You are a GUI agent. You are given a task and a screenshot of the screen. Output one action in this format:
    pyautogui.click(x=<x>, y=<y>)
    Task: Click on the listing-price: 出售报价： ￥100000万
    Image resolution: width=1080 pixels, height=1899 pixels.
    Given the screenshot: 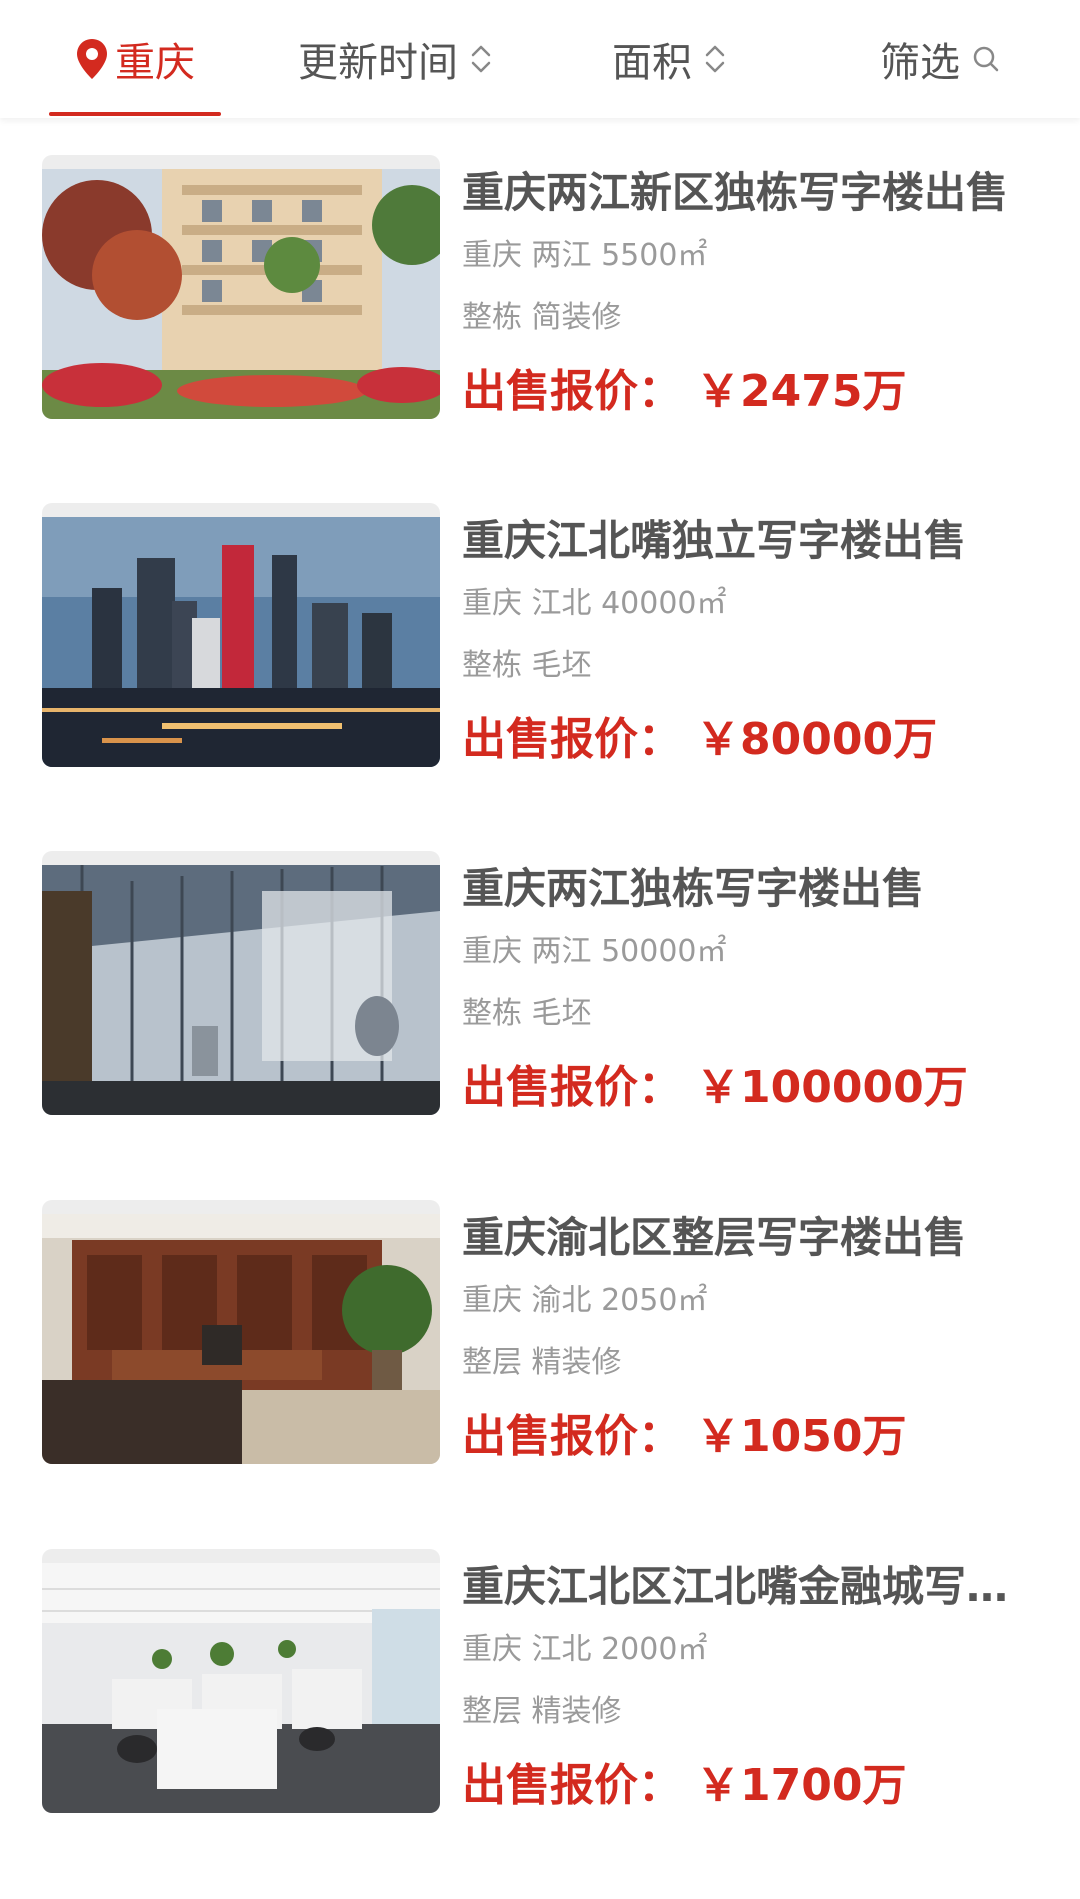 What is the action you would take?
    pyautogui.click(x=752, y=1088)
    